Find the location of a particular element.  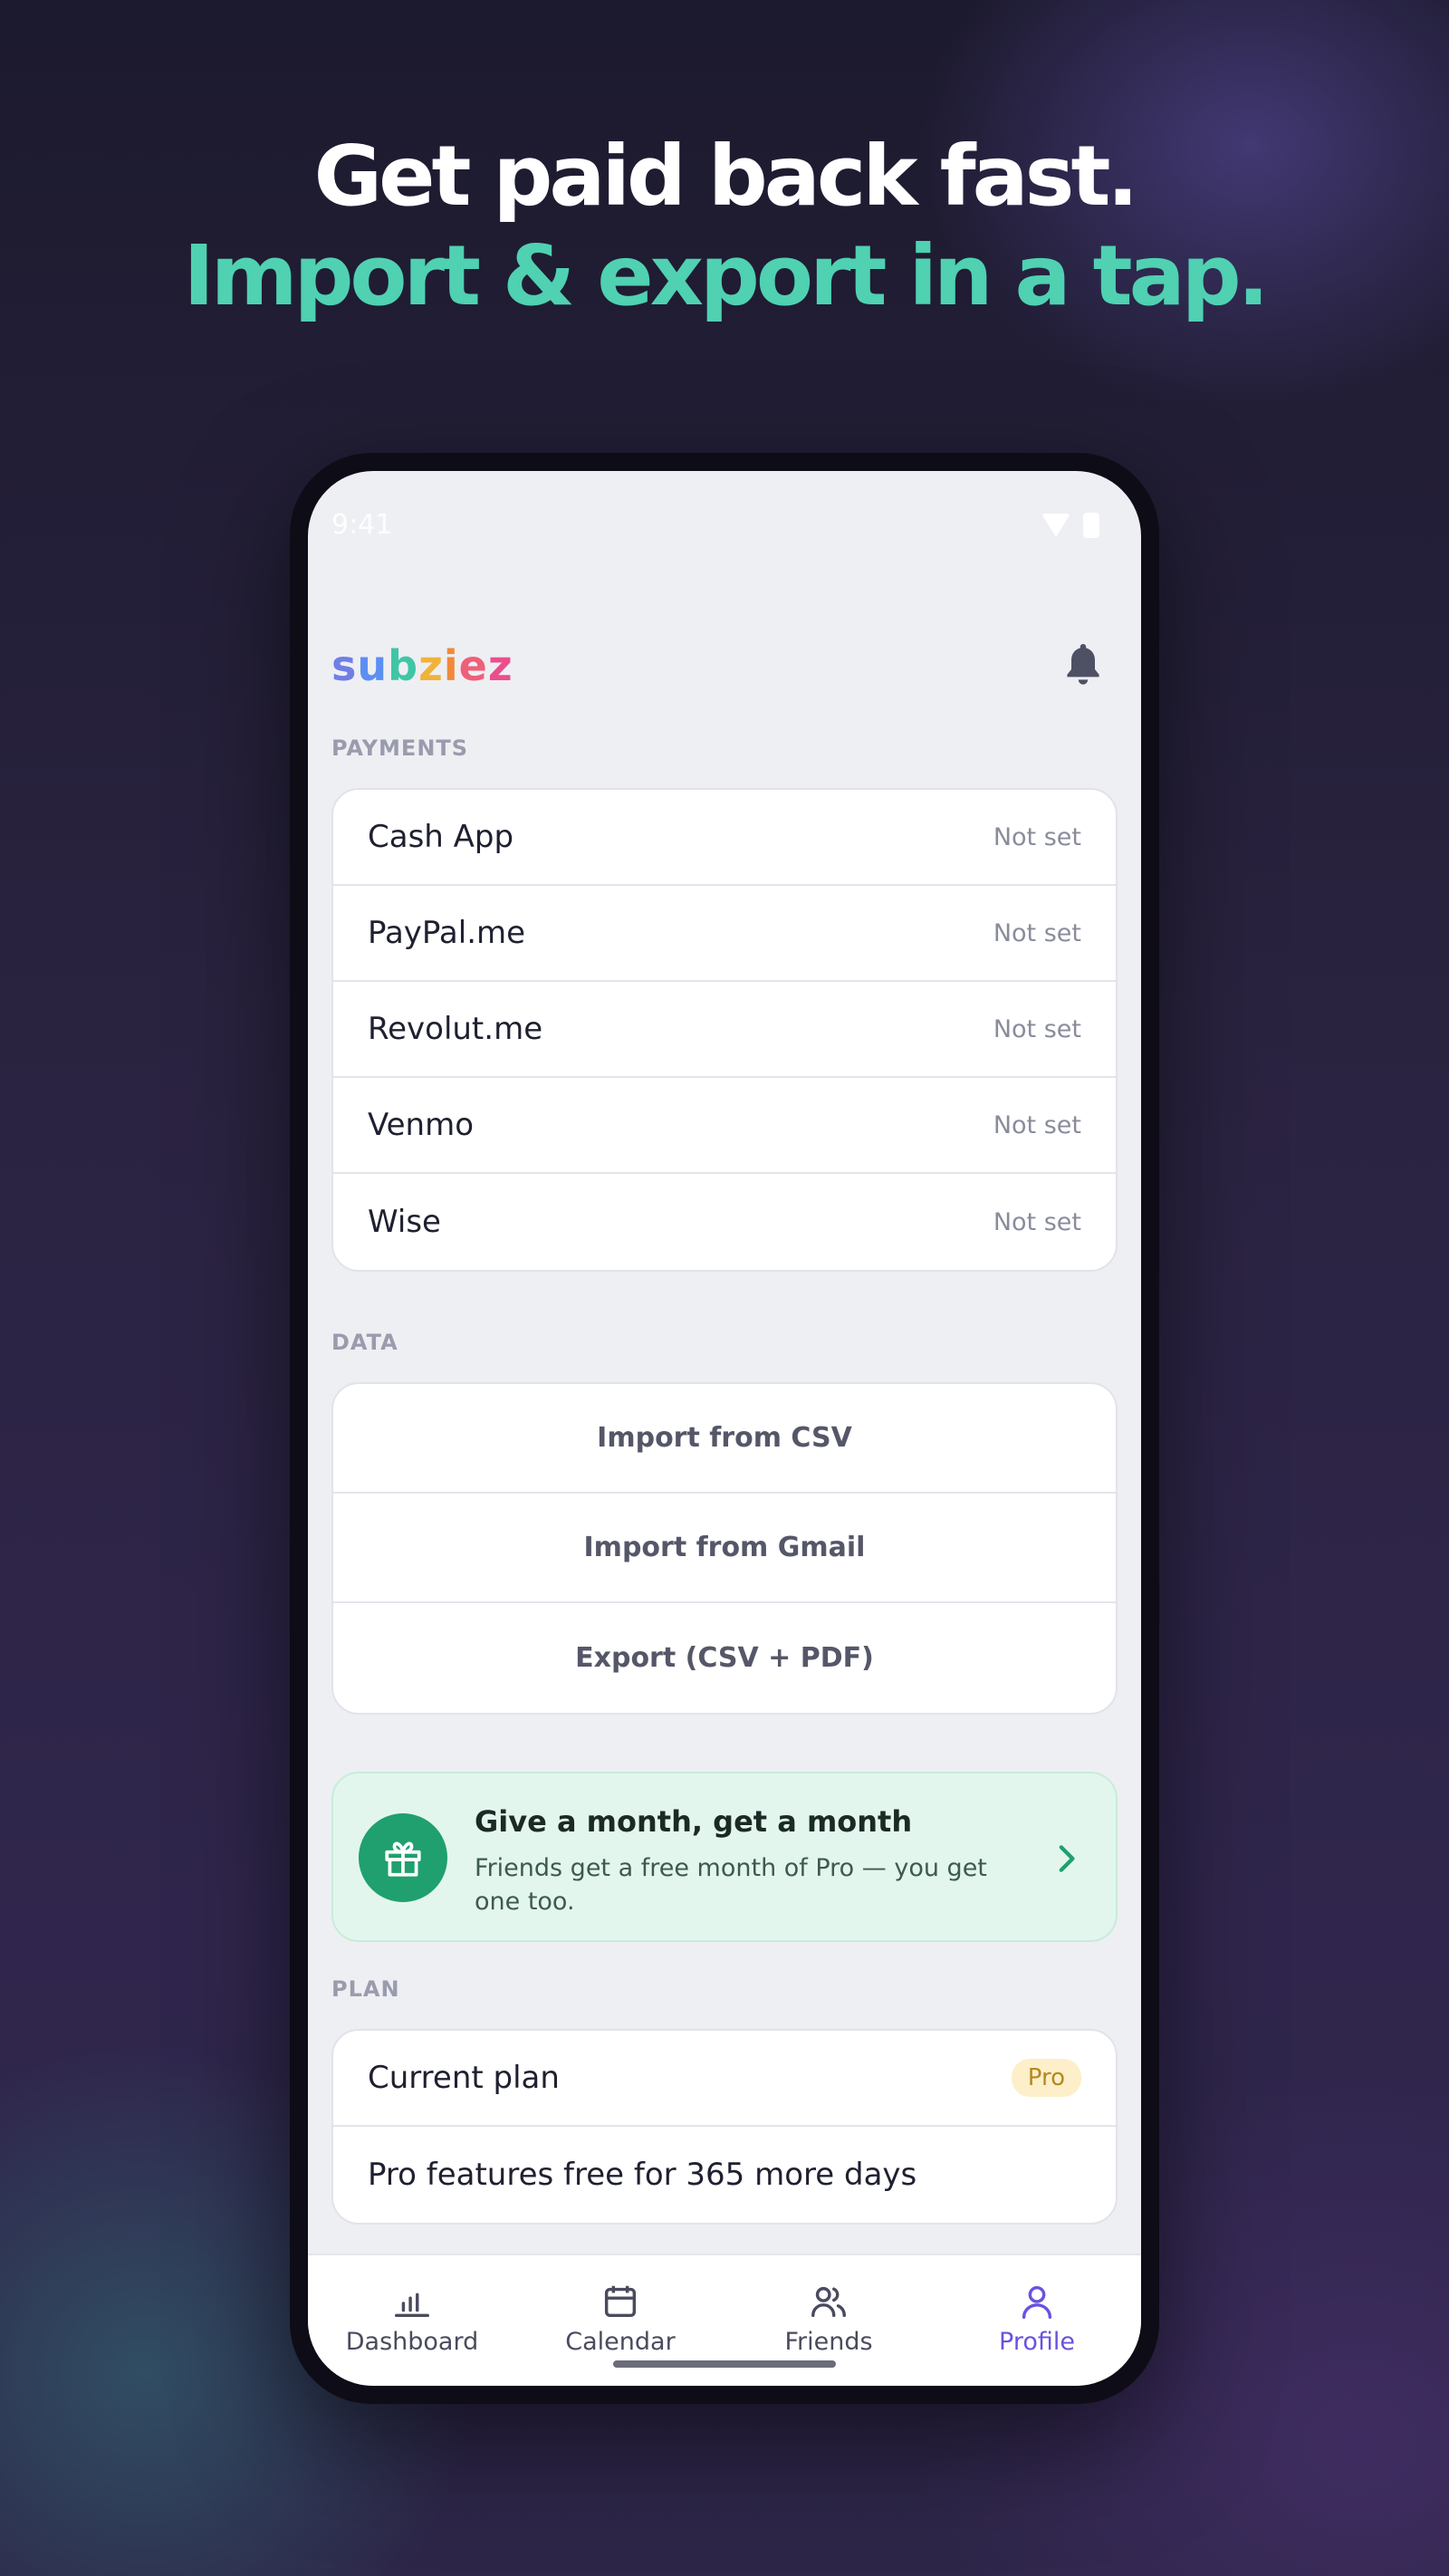

nav-label: Dashboard is located at coordinates (412, 2342).